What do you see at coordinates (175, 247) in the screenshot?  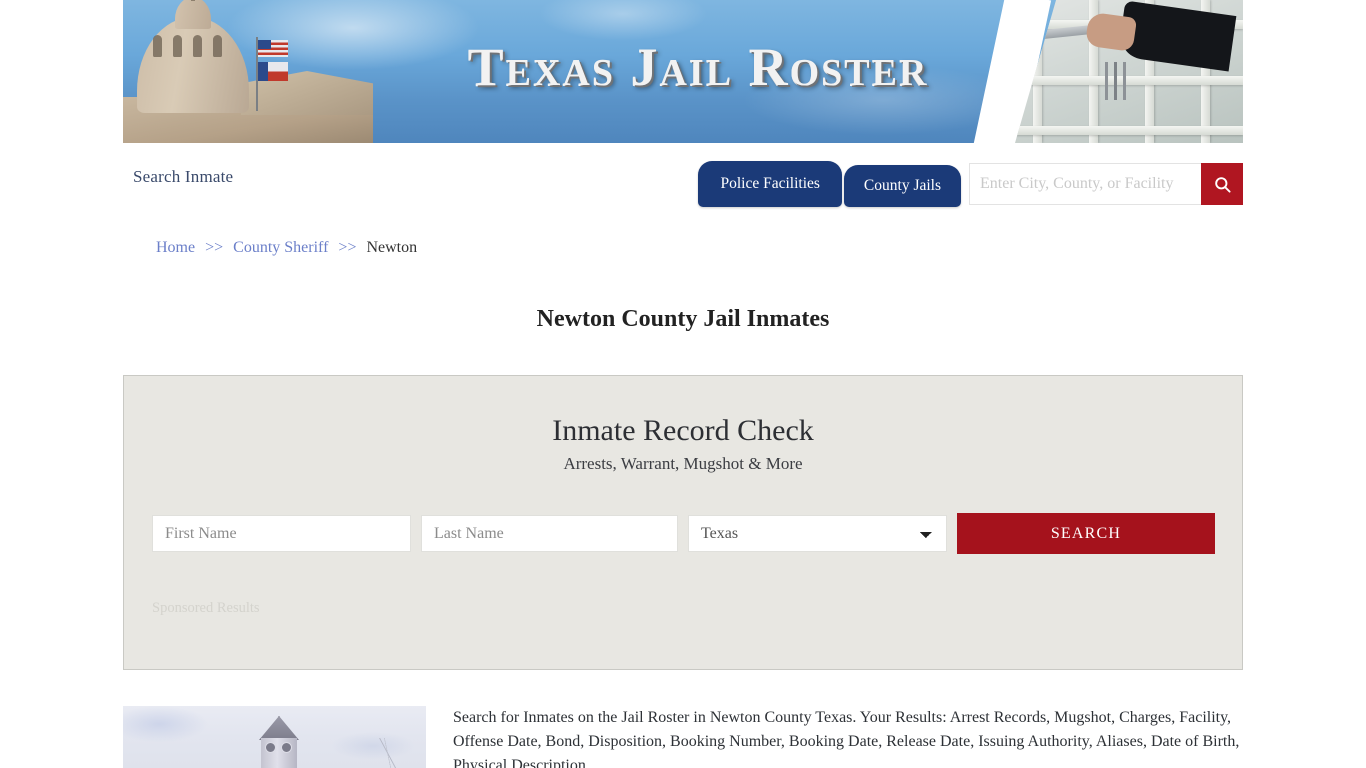 I see `breadcrumb-item-home: Home` at bounding box center [175, 247].